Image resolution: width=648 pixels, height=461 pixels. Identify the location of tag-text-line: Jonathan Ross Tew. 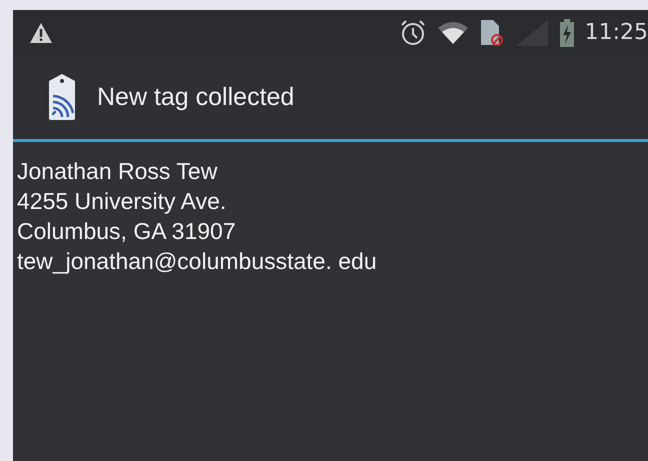
(117, 171).